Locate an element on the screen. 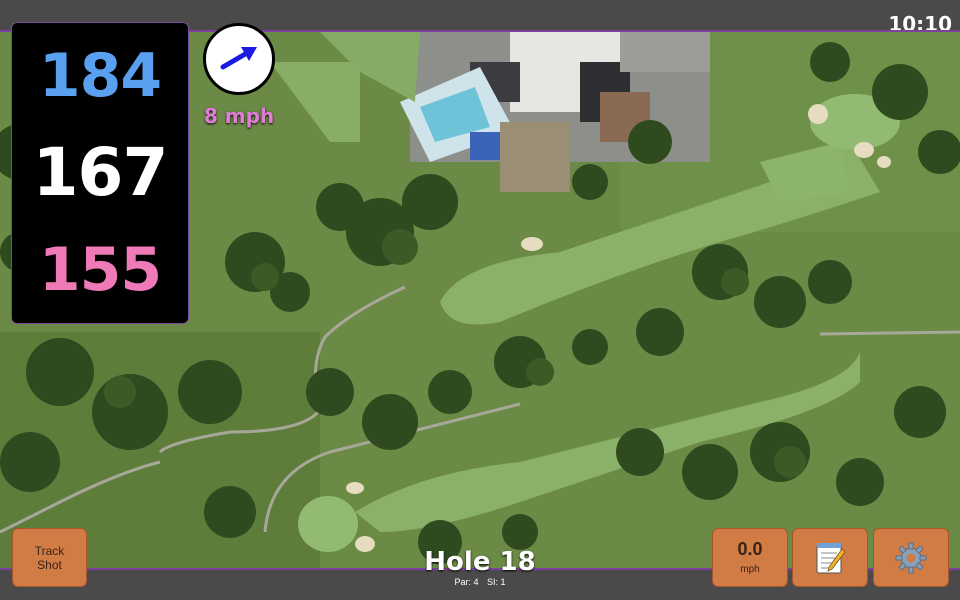  middle-distance: 167 is located at coordinates (100, 172).